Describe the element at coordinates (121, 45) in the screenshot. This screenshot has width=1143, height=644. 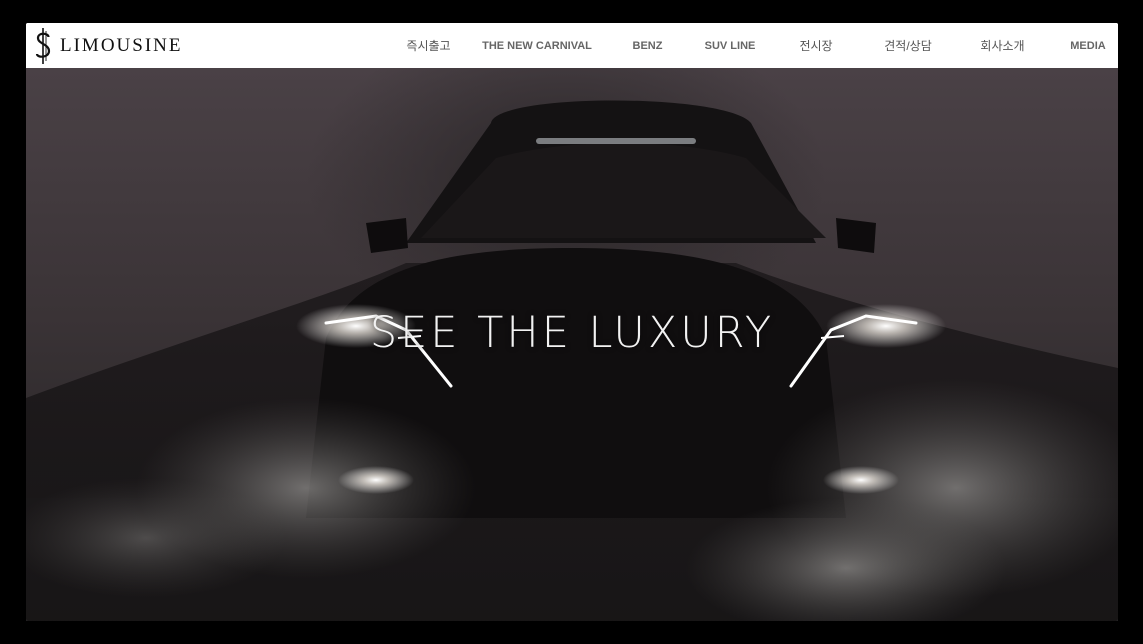
I see `logo-wordmark: LIMOUSINE` at that location.